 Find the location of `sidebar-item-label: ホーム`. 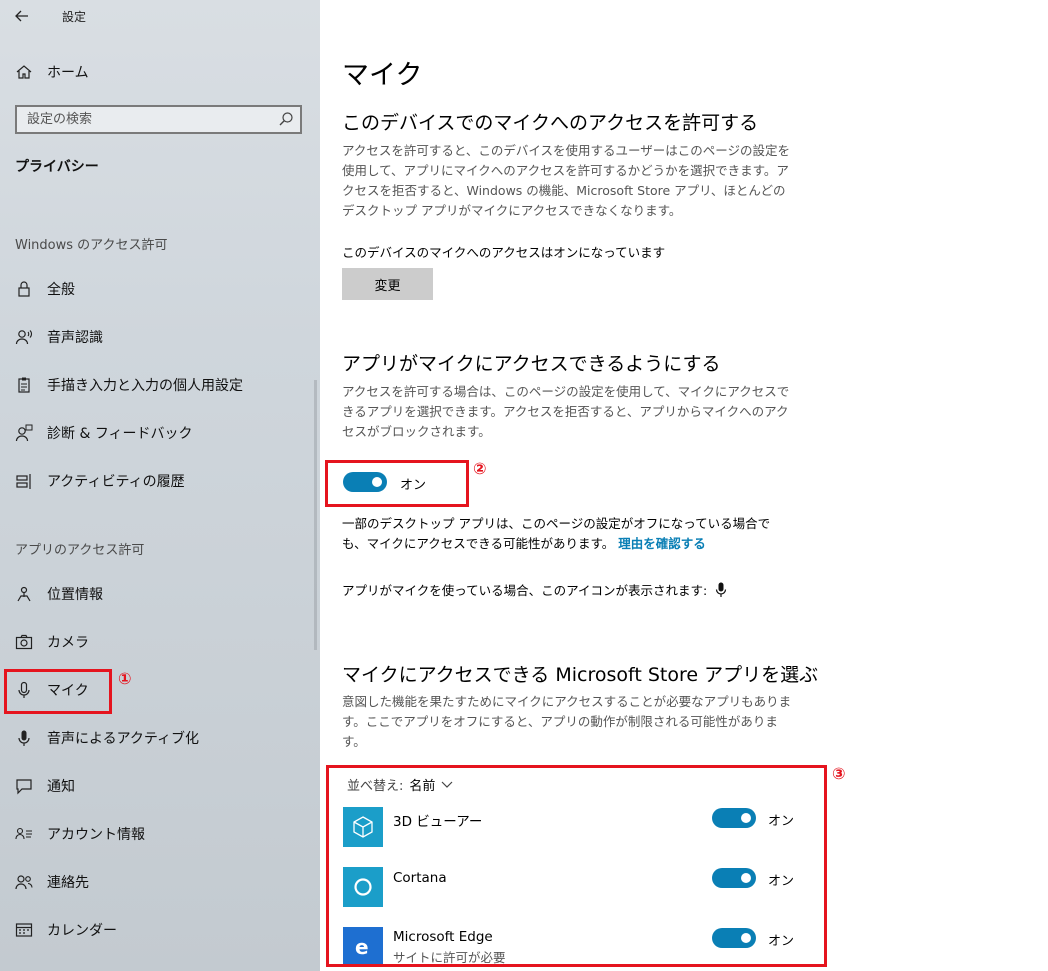

sidebar-item-label: ホーム is located at coordinates (68, 73).